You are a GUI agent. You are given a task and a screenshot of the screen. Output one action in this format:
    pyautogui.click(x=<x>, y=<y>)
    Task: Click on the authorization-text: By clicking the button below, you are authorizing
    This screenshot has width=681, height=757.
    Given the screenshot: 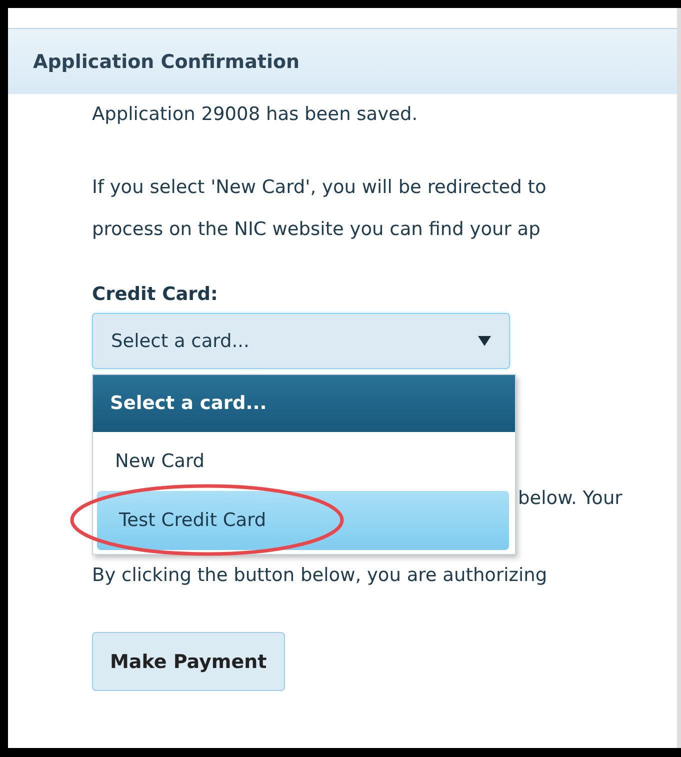 What is the action you would take?
    pyautogui.click(x=320, y=576)
    